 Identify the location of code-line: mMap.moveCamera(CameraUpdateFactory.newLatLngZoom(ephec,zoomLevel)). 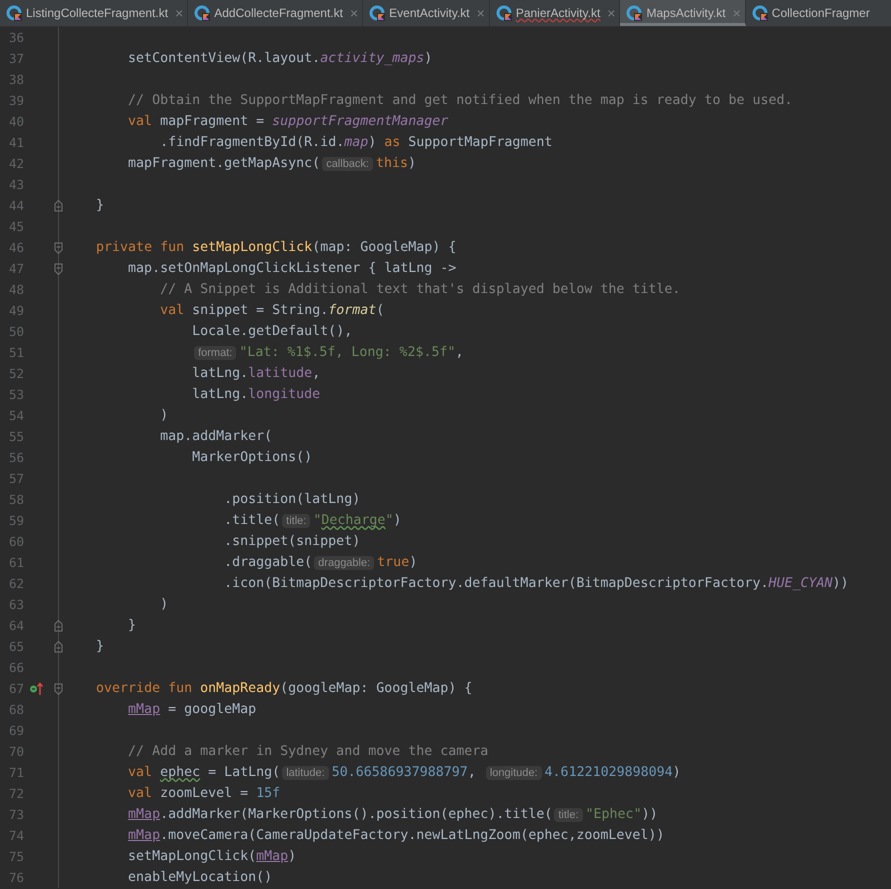
(395, 835).